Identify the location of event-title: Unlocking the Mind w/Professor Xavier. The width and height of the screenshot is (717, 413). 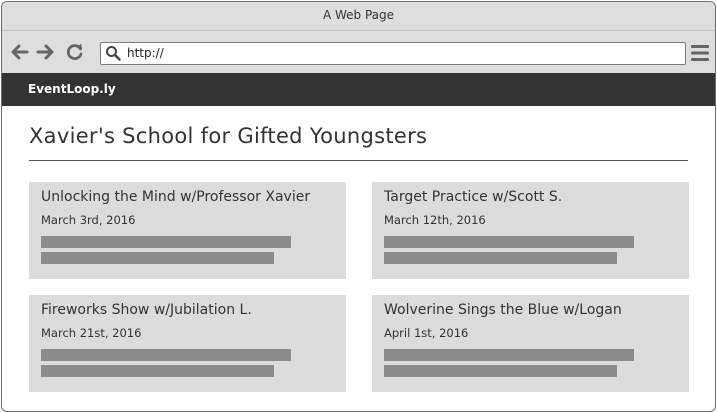
(175, 197).